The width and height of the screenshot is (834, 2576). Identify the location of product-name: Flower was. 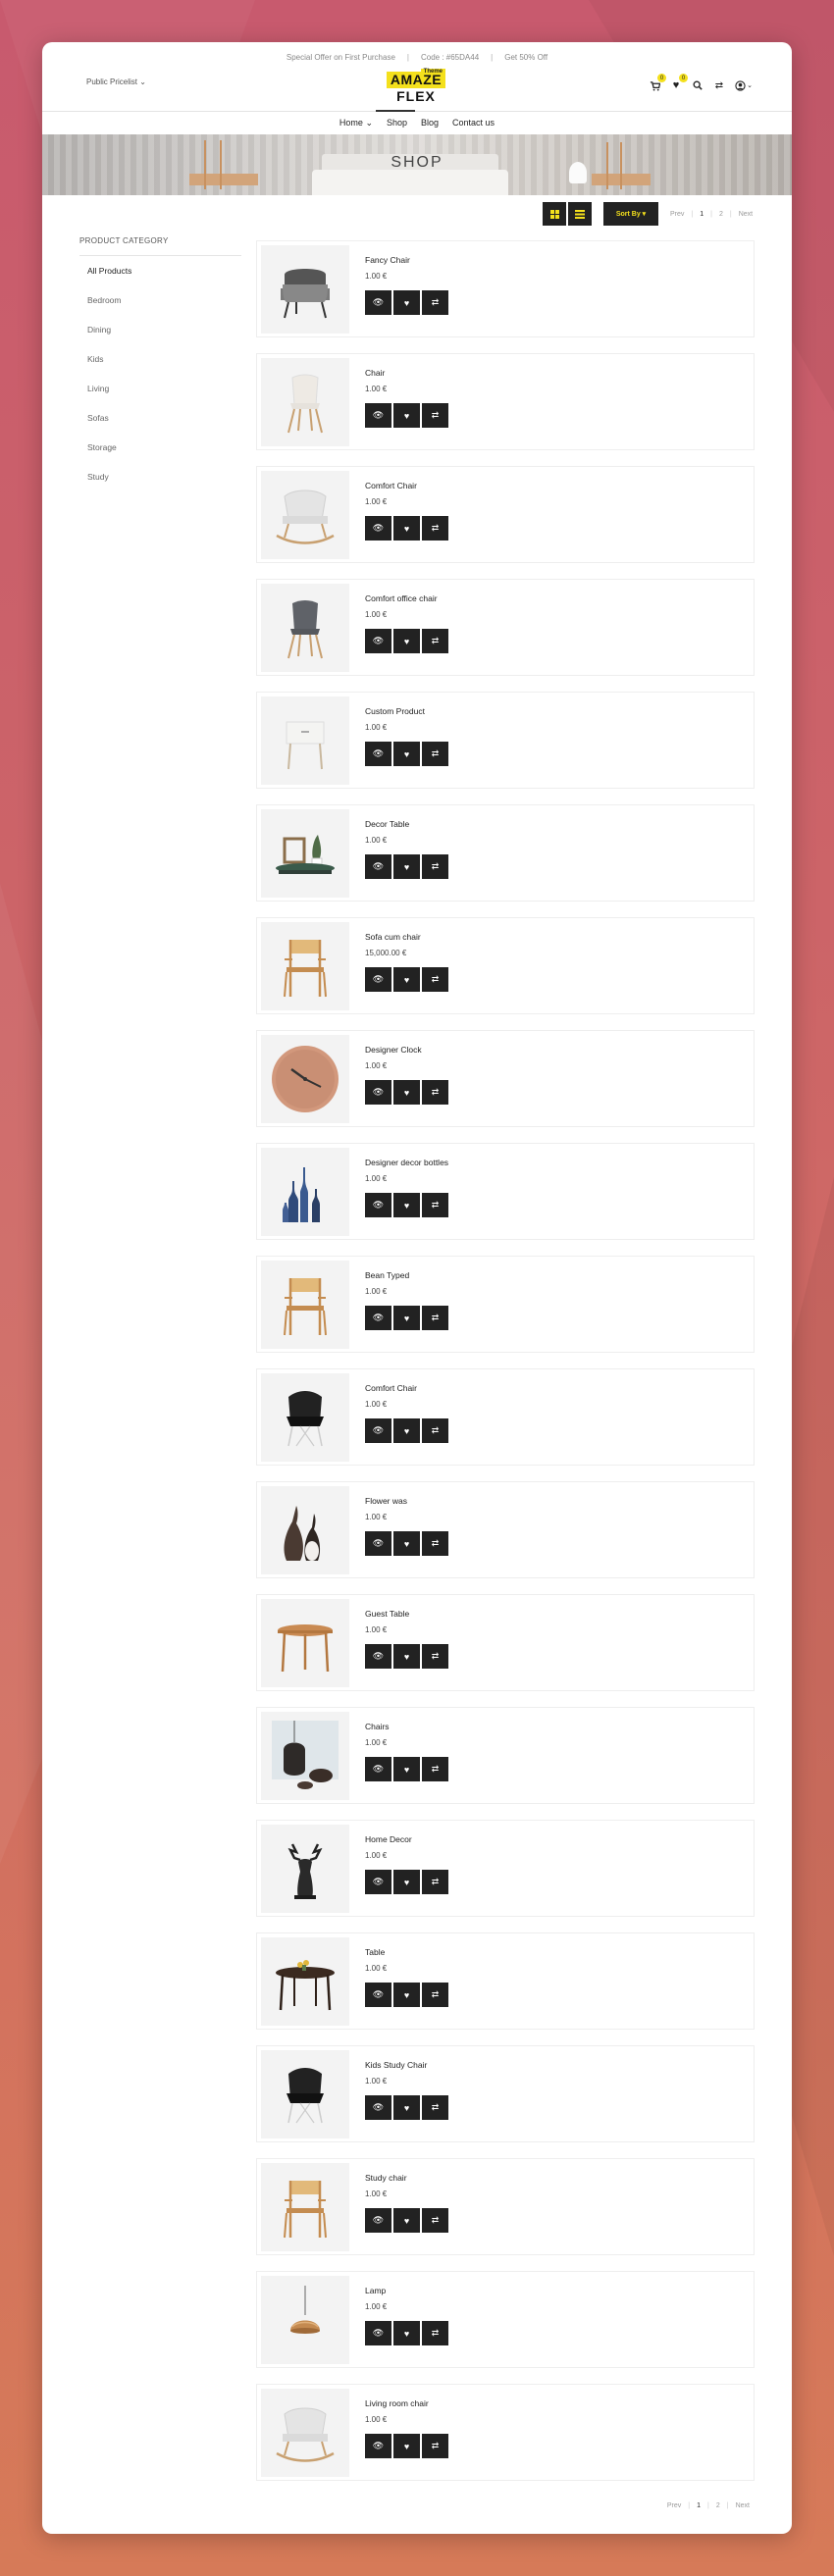
(386, 1501).